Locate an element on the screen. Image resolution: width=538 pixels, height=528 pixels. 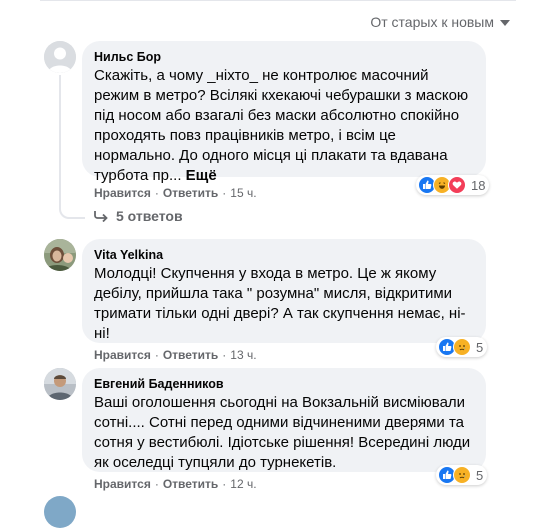
reaction-count: 18 is located at coordinates (478, 185).